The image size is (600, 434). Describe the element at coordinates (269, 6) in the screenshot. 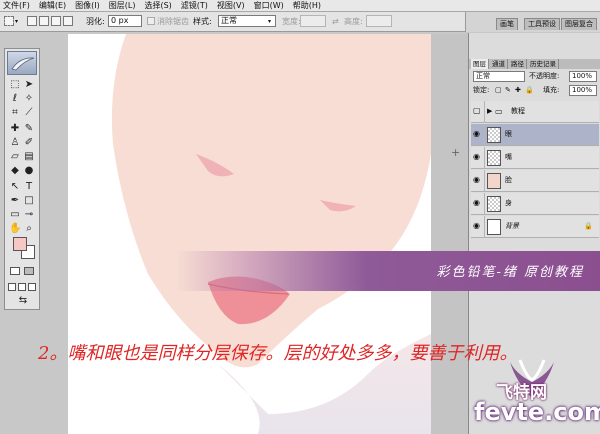

I see `menu-window: 窗口(W)` at that location.